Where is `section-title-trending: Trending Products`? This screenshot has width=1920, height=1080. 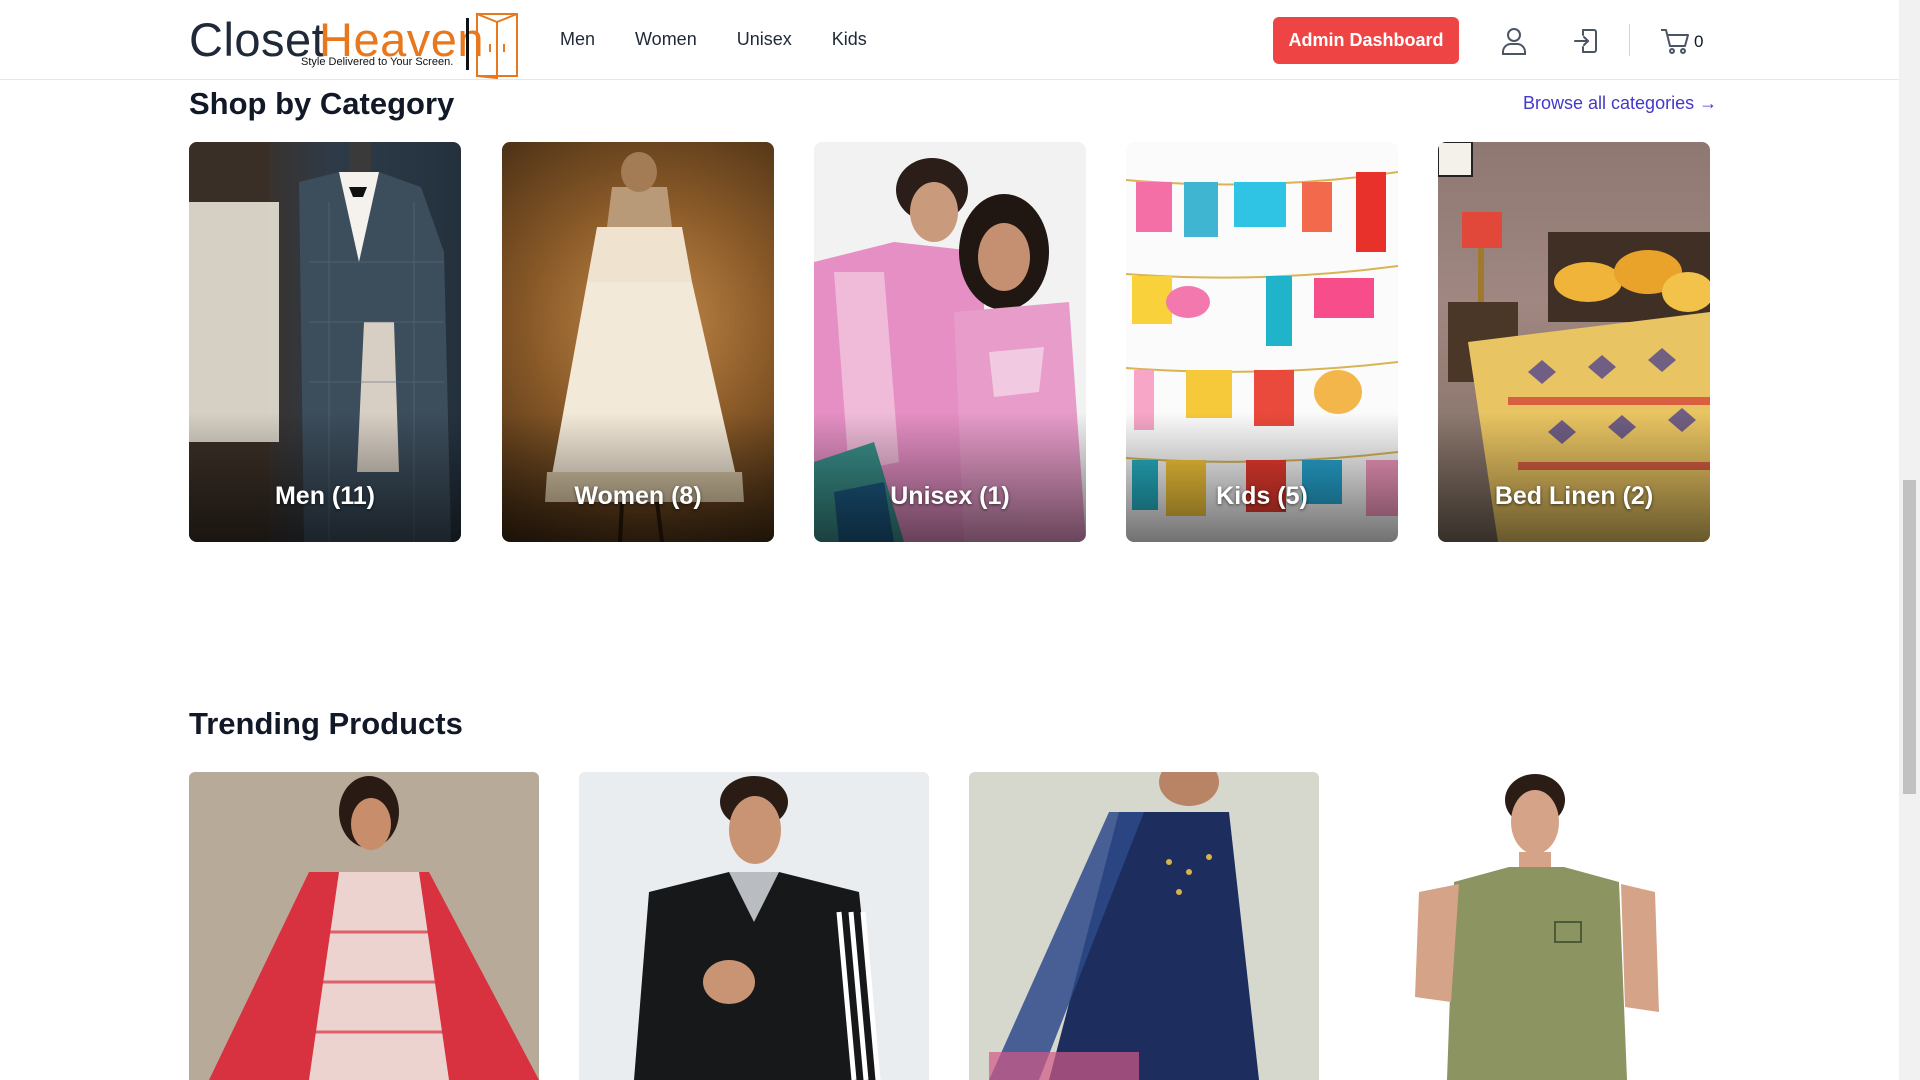
section-title-trending: Trending Products is located at coordinates (326, 723).